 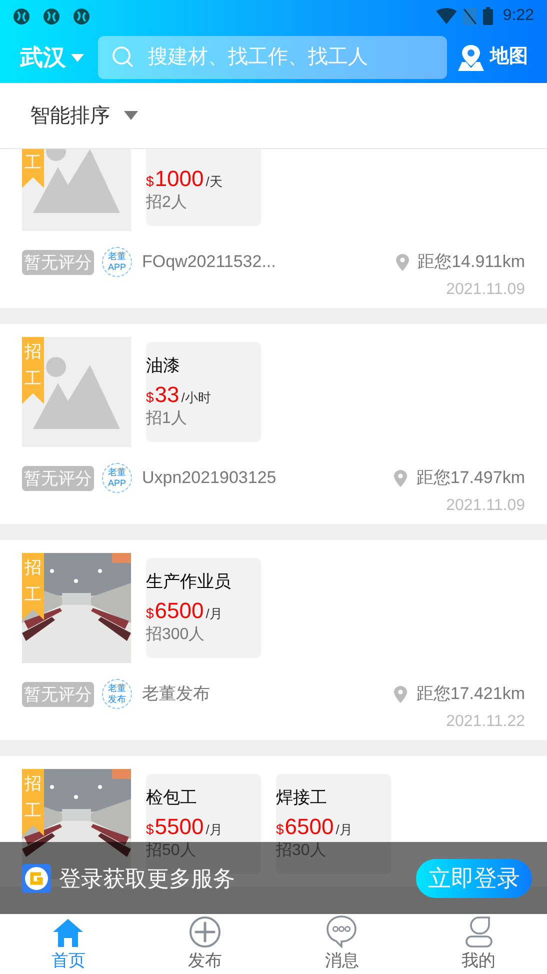 I want to click on clock: 9:22, so click(x=518, y=16).